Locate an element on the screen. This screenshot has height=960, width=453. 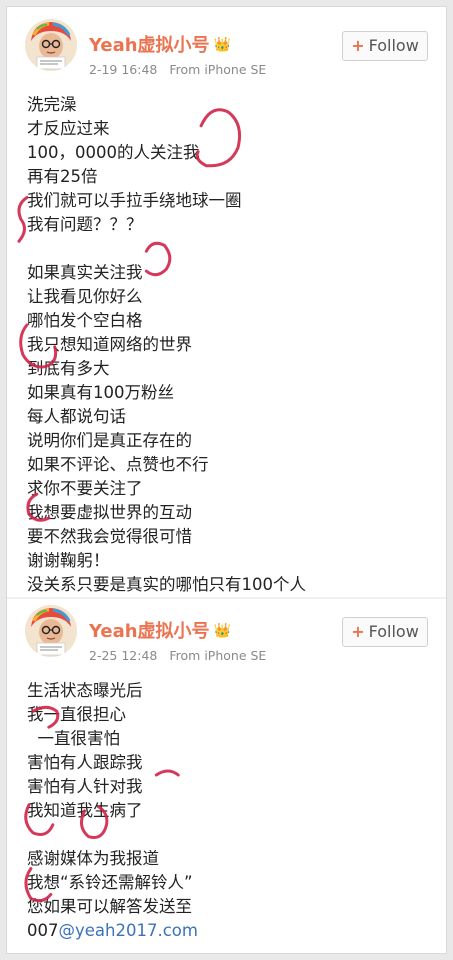
text-line: 如果真实关注我 is located at coordinates (85, 272).